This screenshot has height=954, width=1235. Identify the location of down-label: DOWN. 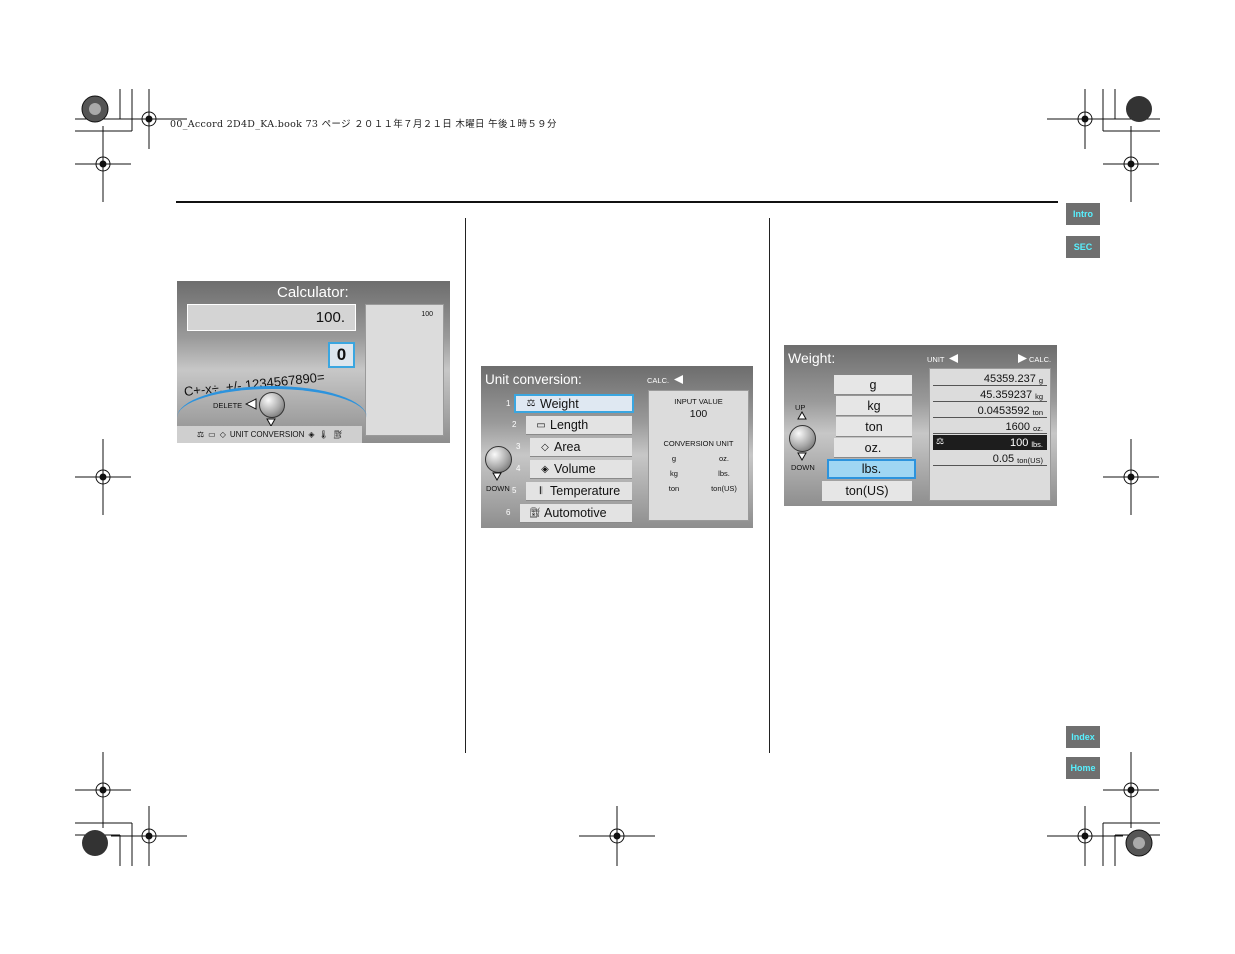
(803, 467).